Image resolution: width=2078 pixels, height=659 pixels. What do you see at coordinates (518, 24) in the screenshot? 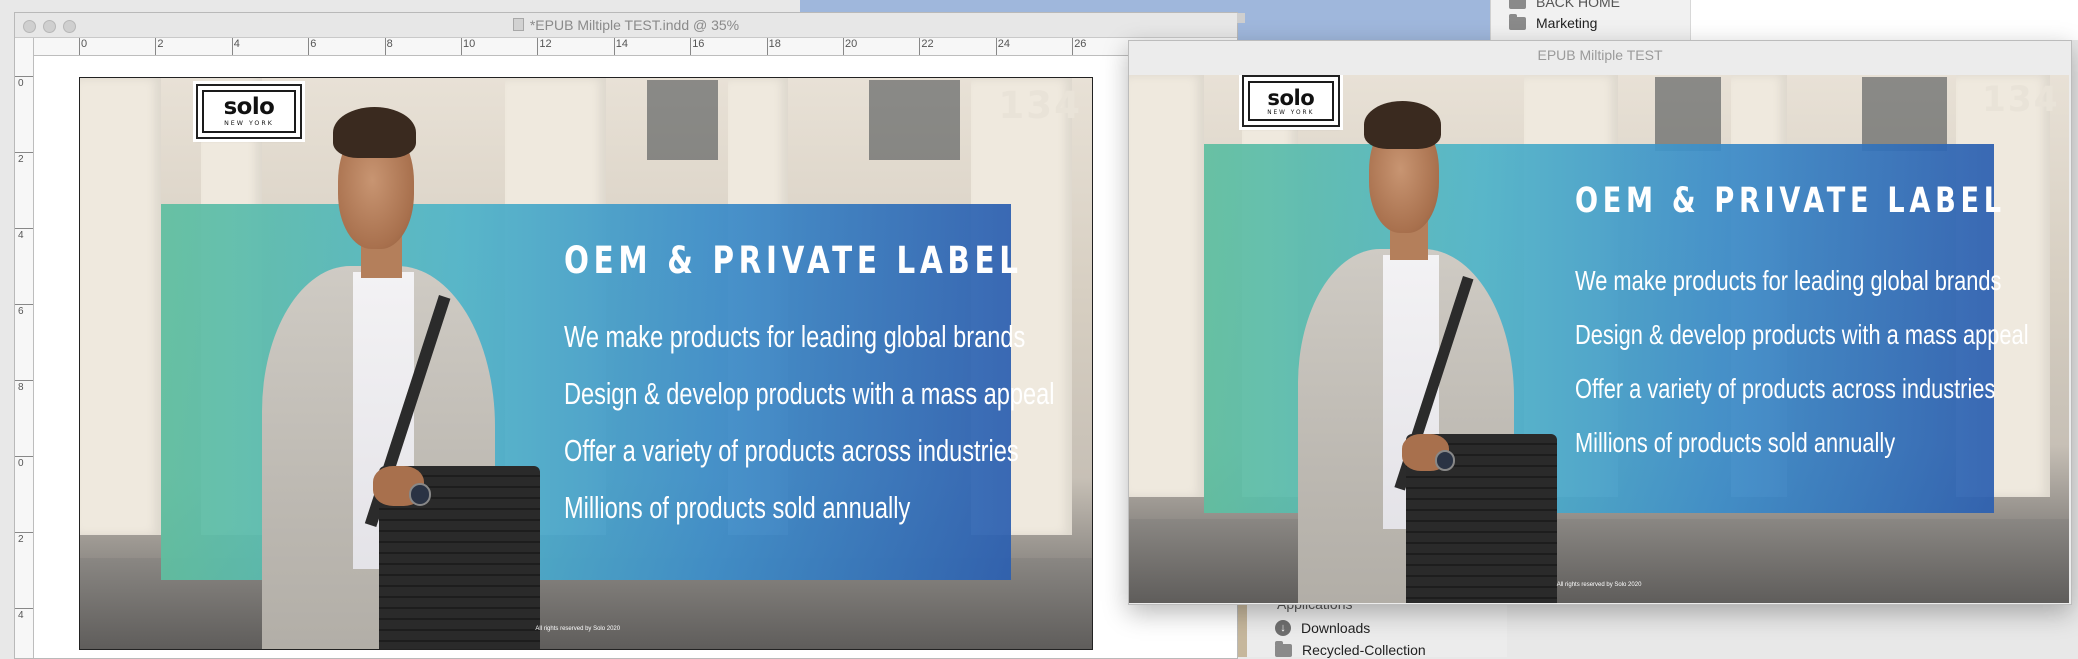
I see `document-icon` at bounding box center [518, 24].